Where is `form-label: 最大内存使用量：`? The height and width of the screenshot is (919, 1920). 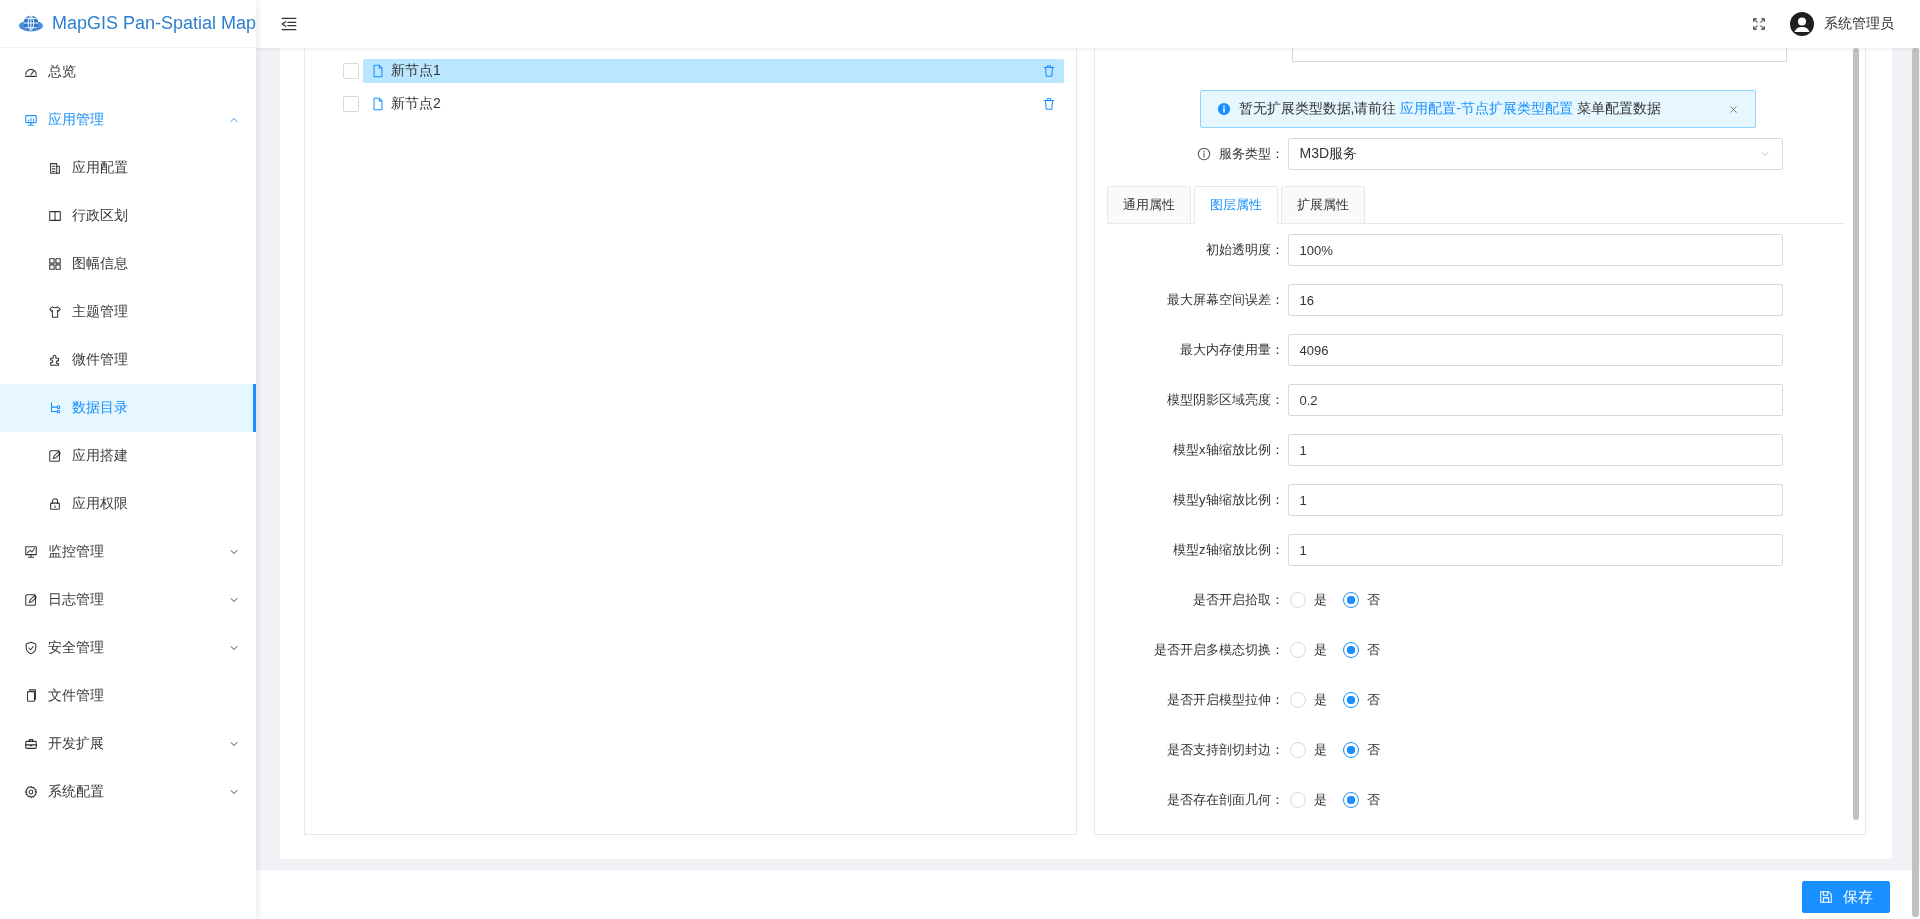 form-label: 最大内存使用量： is located at coordinates (1231, 350).